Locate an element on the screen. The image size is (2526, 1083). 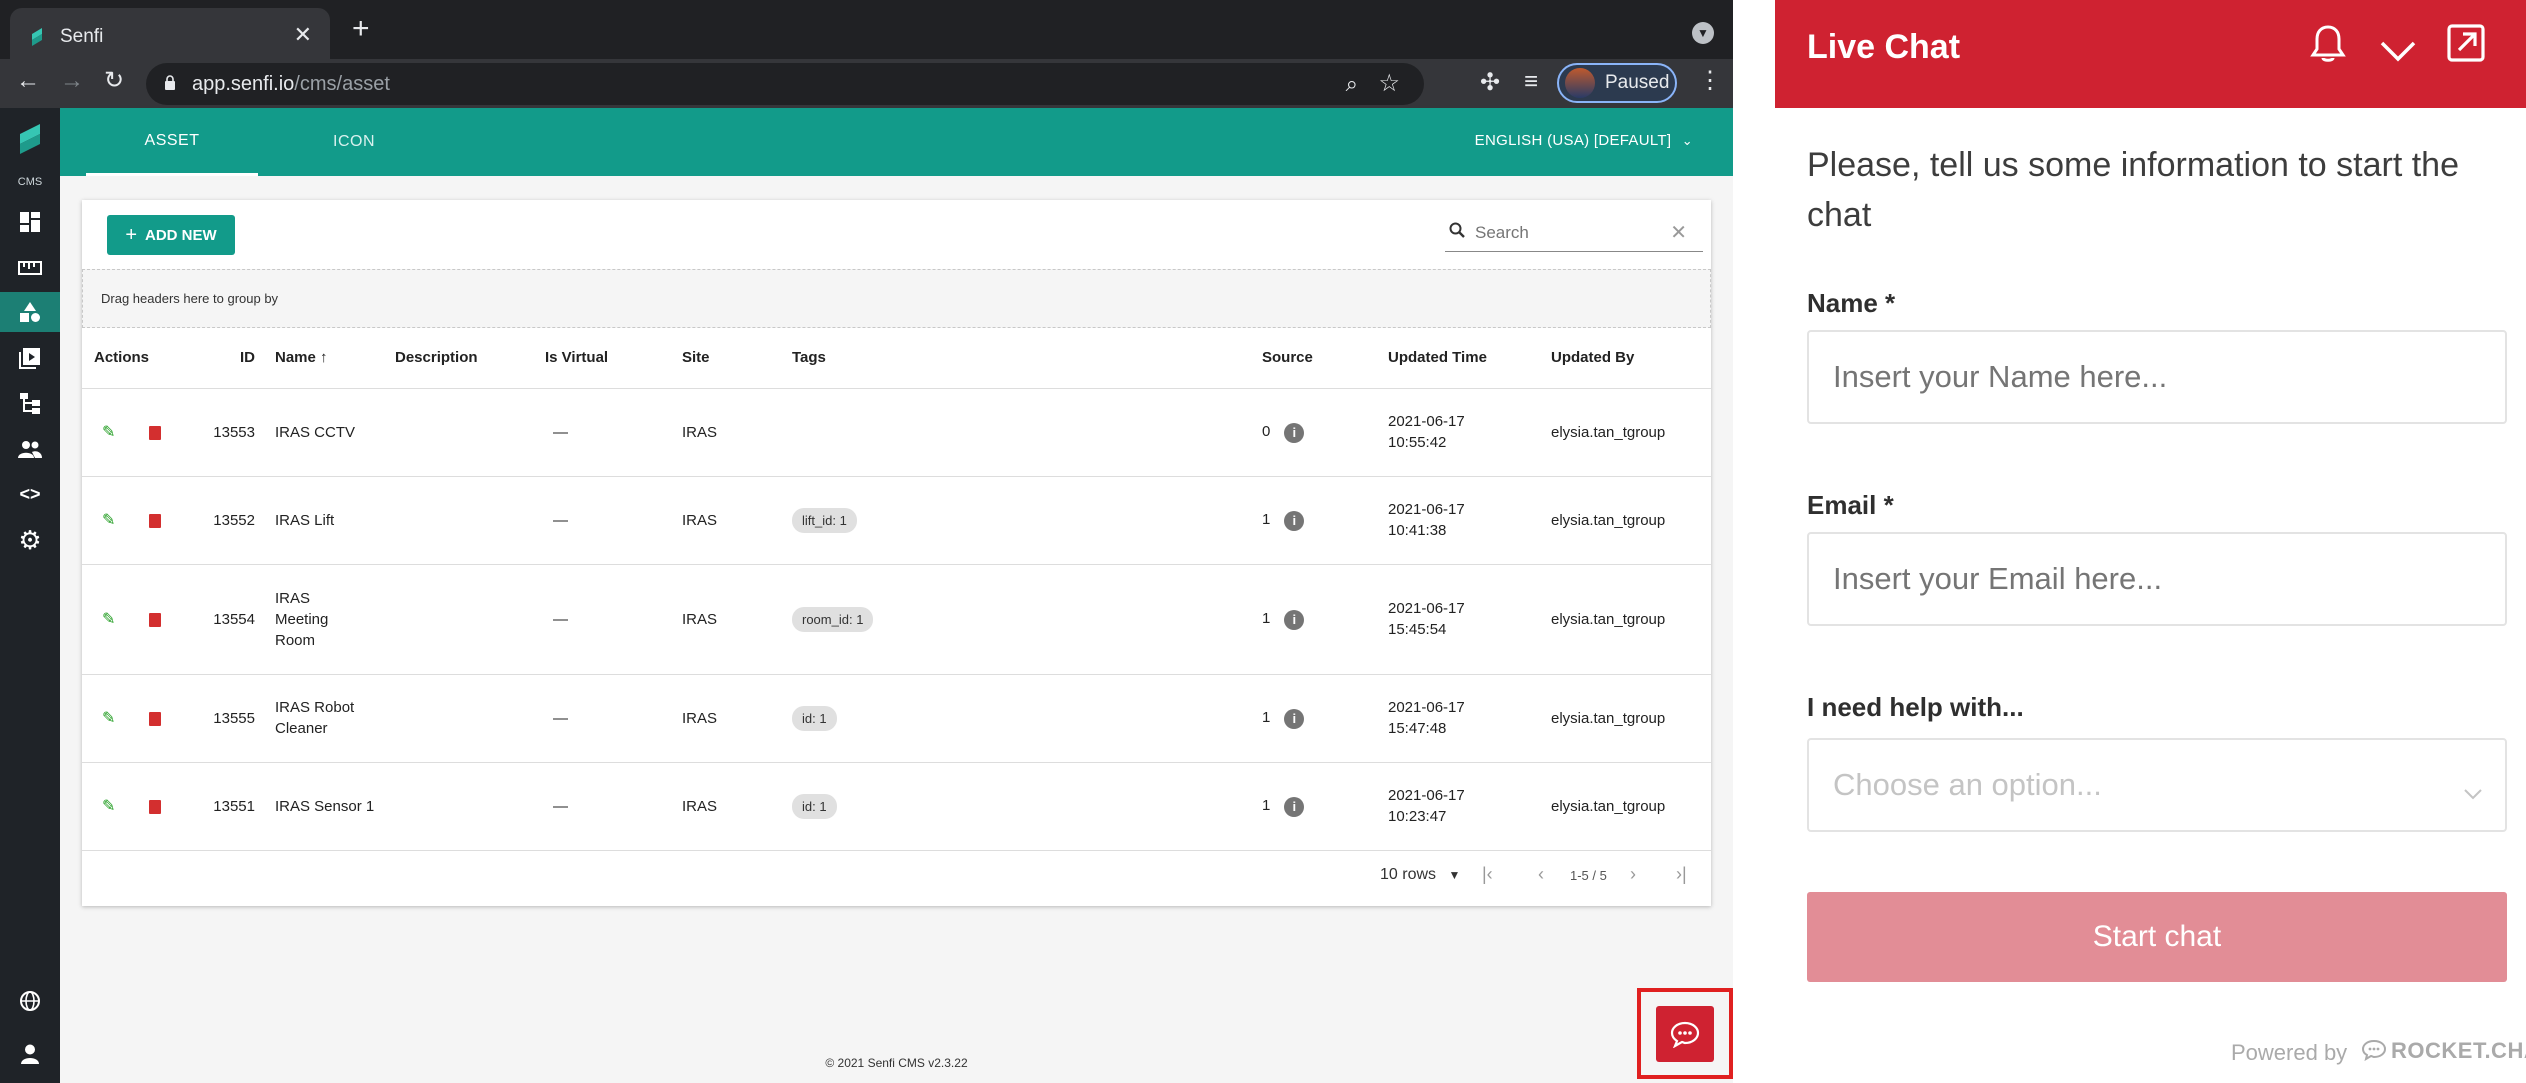
tab-search-icon: ▼ is located at coordinates (1703, 33).